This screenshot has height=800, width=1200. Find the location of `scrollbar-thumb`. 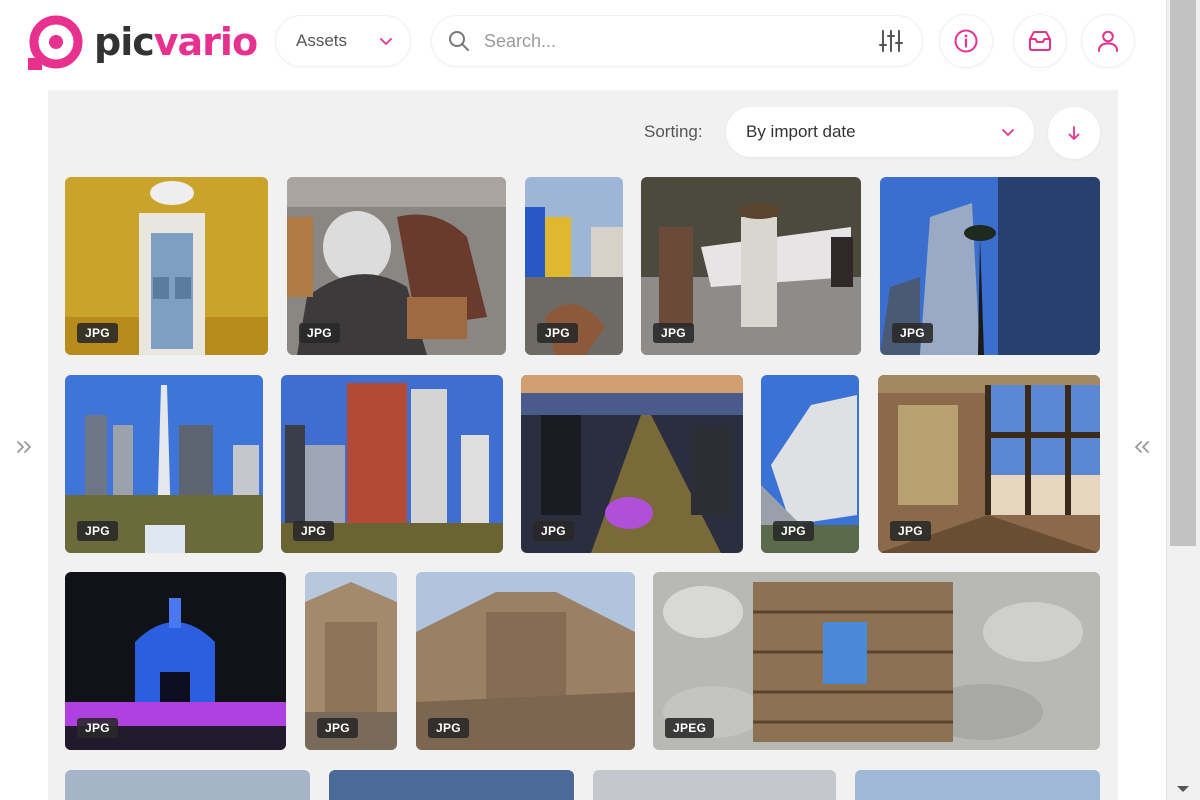

scrollbar-thumb is located at coordinates (1183, 273).